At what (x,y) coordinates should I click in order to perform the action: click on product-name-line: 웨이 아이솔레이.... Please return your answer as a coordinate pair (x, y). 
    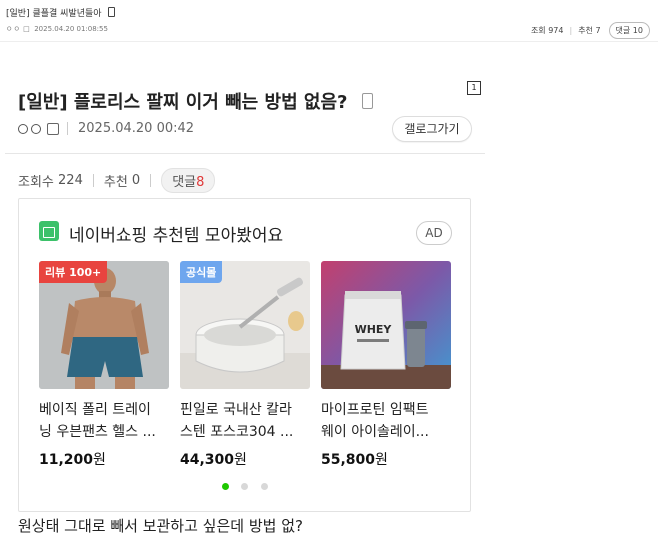
    Looking at the image, I should click on (375, 432).